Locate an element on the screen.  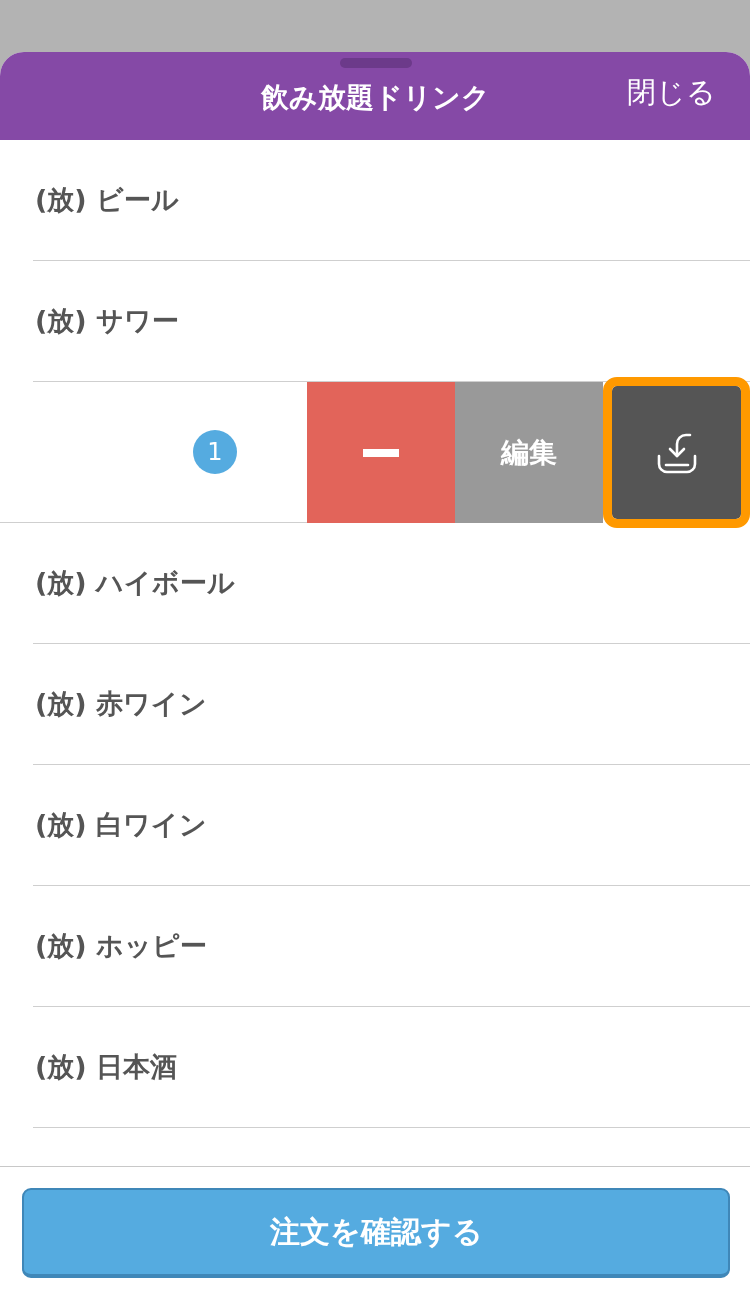
menu-item: (放) ビール is located at coordinates (391, 200).